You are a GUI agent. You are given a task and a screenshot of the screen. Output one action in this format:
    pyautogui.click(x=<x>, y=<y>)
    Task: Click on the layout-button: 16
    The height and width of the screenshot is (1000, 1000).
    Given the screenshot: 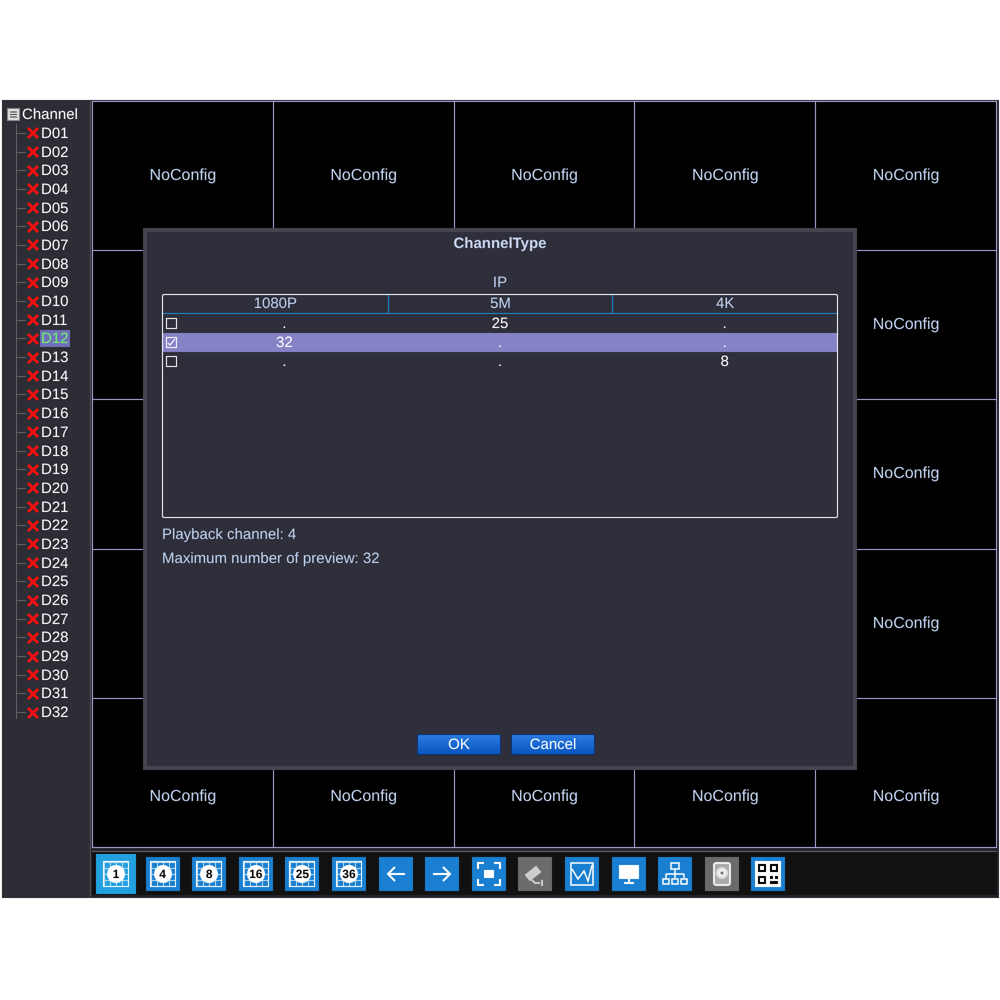 What is the action you would take?
    pyautogui.click(x=255, y=873)
    